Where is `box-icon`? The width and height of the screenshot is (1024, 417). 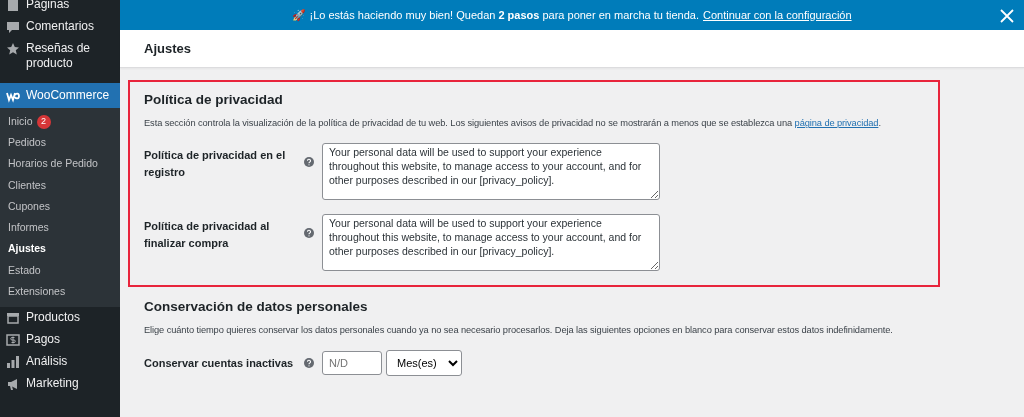
box-icon is located at coordinates (13, 317).